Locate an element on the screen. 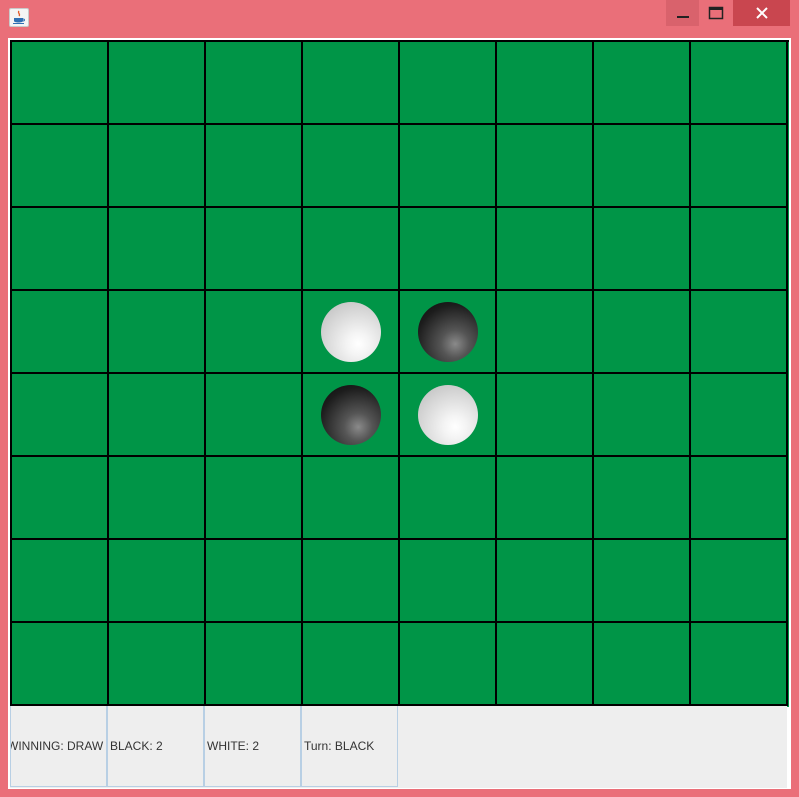 This screenshot has width=799, height=797. winning-status: WINNING: DRAW is located at coordinates (58, 746).